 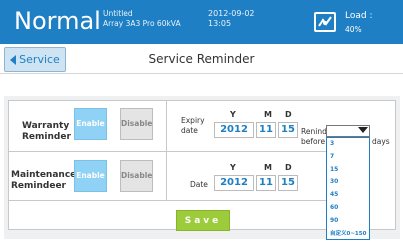 I want to click on date-time: 2012-09-02 13:05, so click(x=231, y=19).